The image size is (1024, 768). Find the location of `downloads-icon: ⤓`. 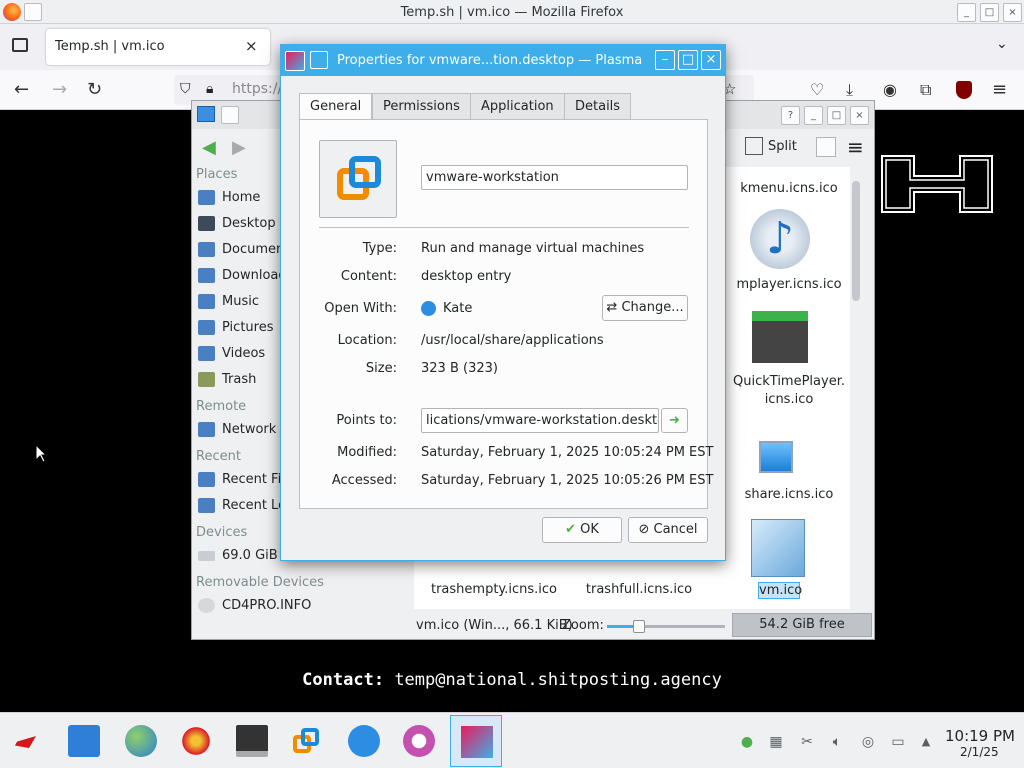

downloads-icon: ⤓ is located at coordinates (849, 90).